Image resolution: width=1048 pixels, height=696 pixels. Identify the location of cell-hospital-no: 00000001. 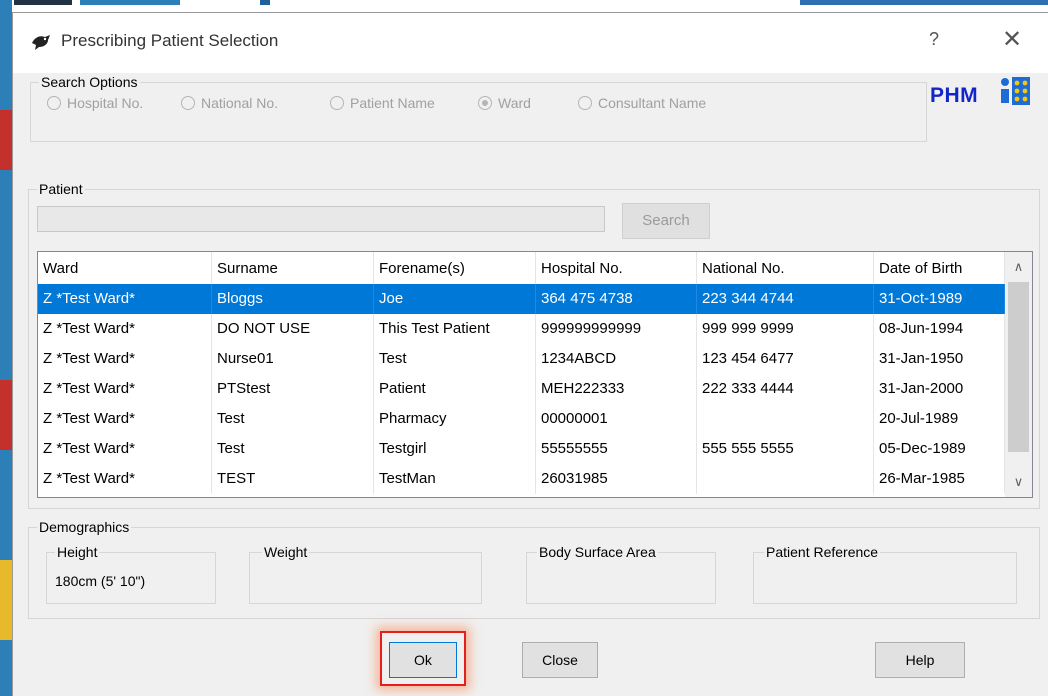
(616, 419).